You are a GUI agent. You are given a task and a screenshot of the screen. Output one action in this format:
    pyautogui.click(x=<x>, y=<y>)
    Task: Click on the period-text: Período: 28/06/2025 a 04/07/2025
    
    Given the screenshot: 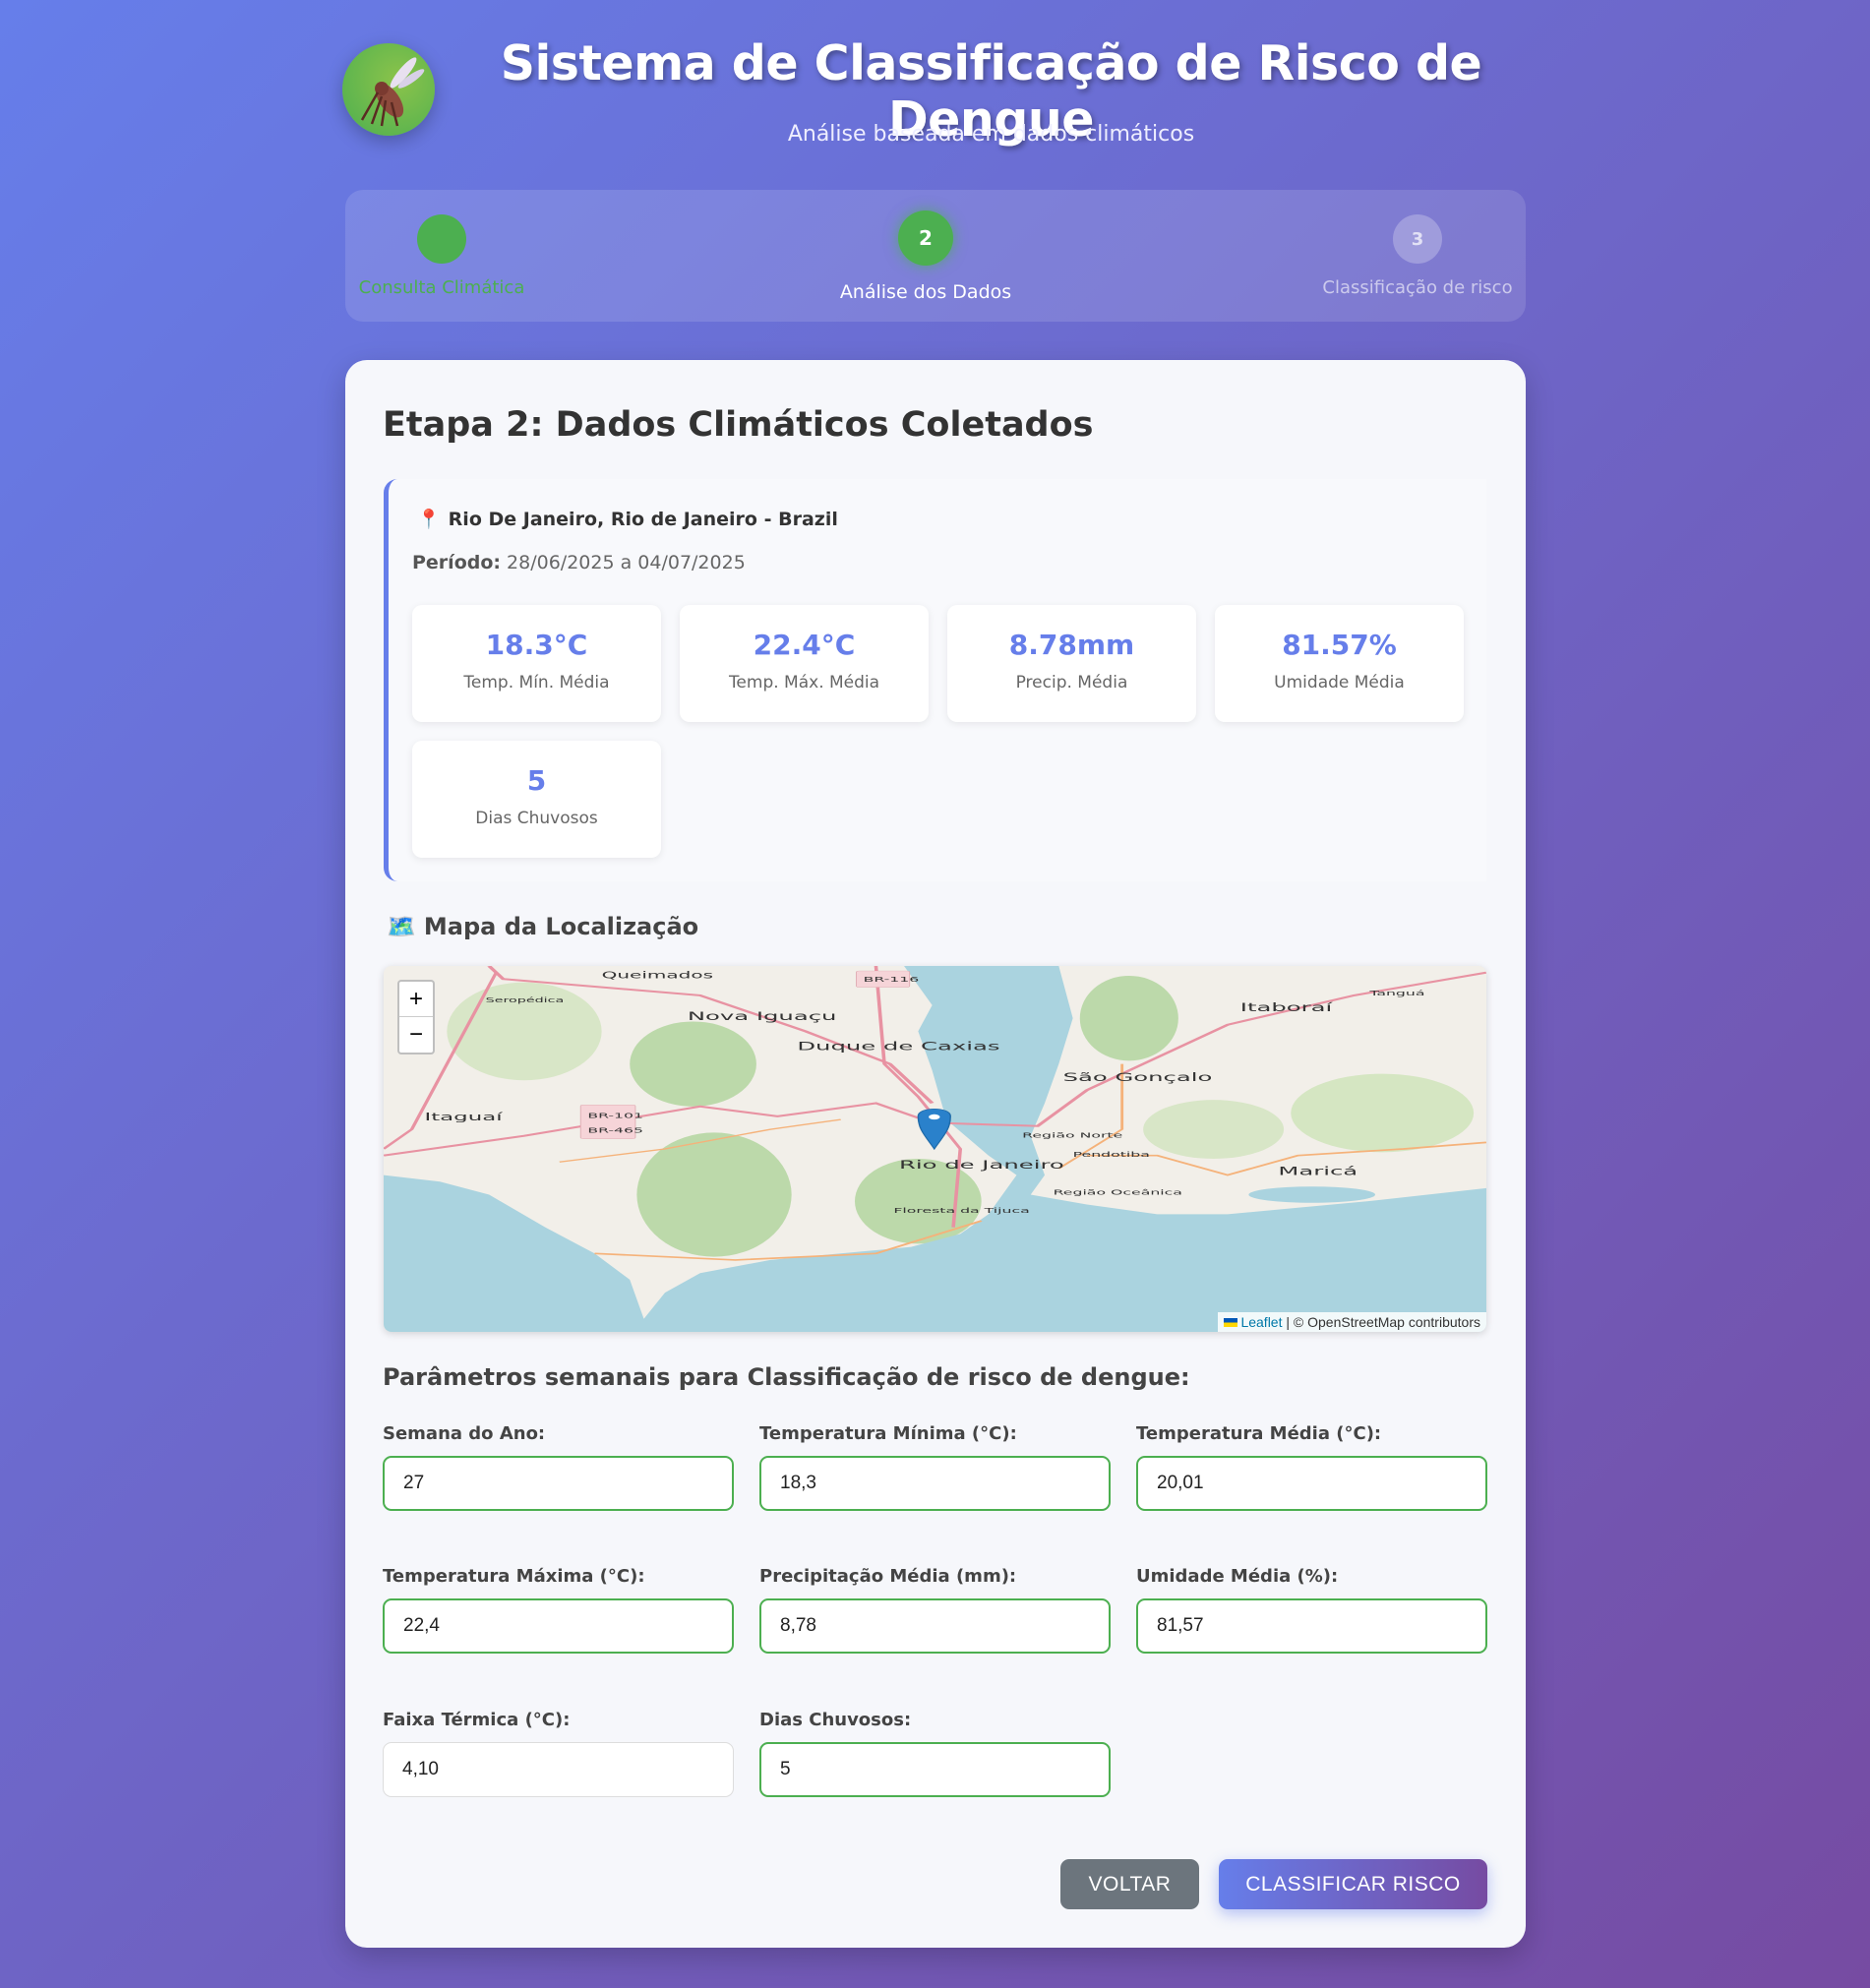 What is the action you would take?
    pyautogui.click(x=579, y=562)
    